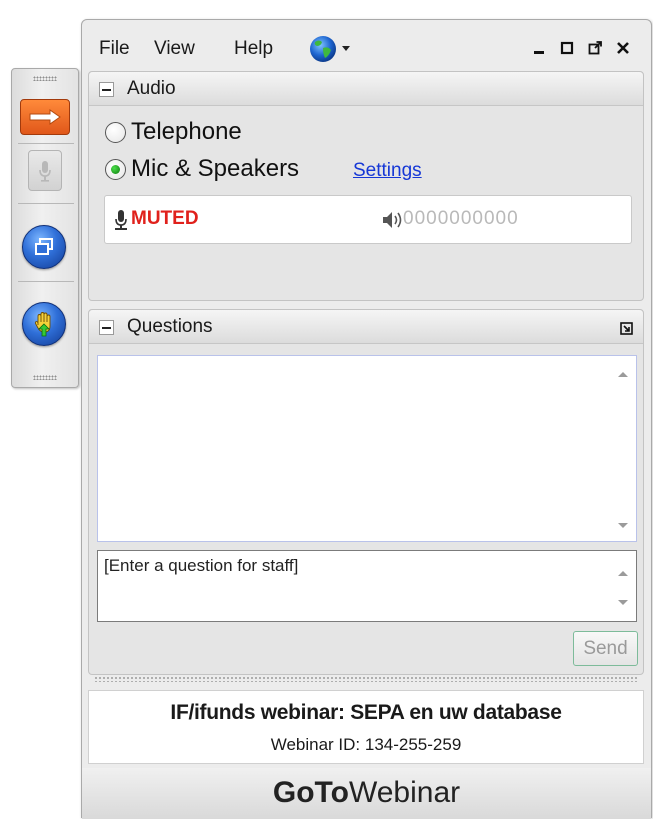  Describe the element at coordinates (121, 220) in the screenshot. I see `microphone-muted-icon` at that location.